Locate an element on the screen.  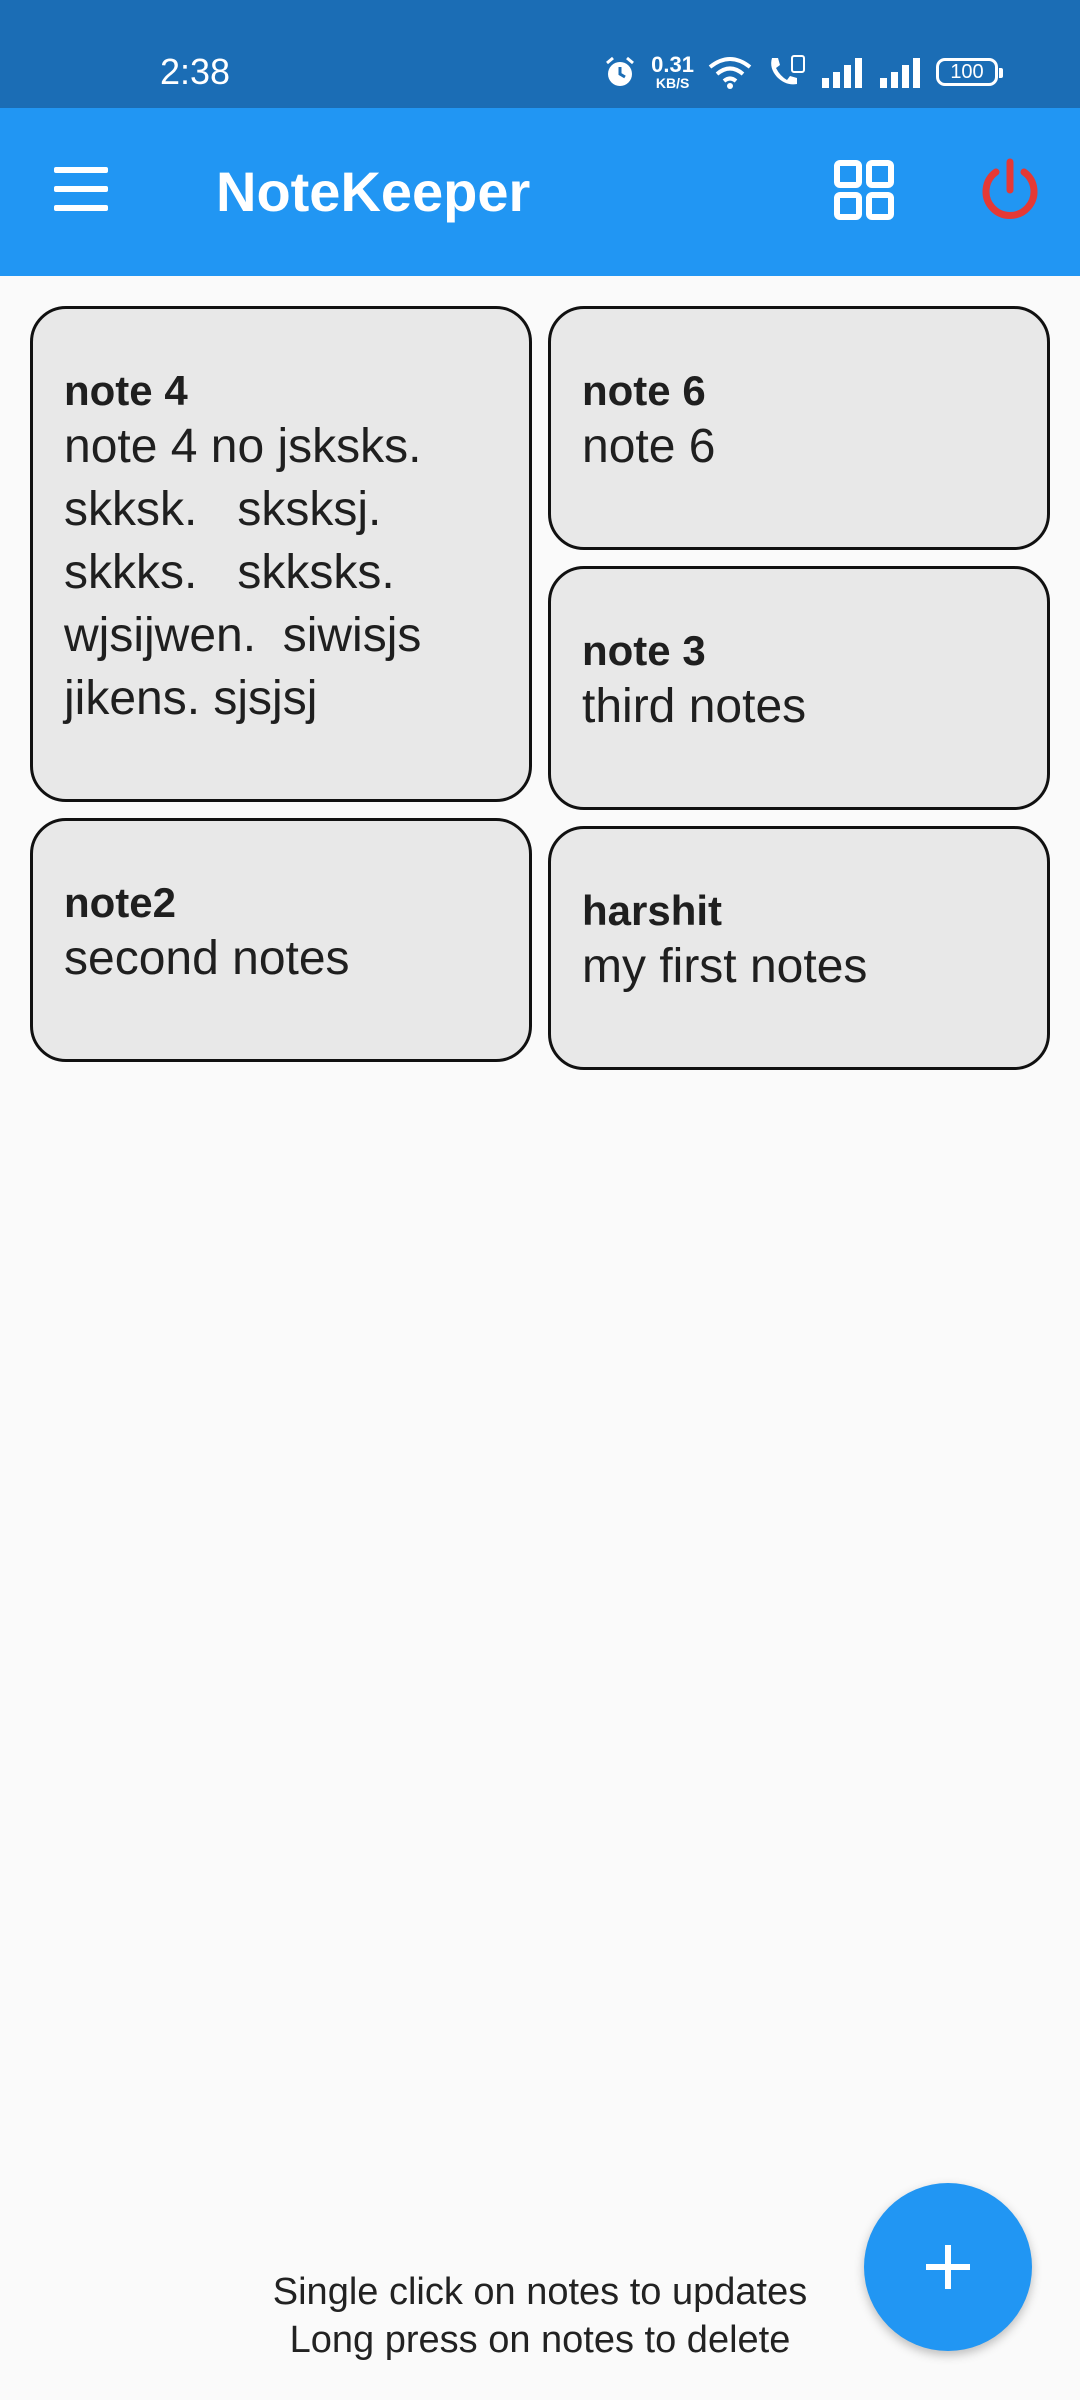
add-note-button is located at coordinates (948, 2267).